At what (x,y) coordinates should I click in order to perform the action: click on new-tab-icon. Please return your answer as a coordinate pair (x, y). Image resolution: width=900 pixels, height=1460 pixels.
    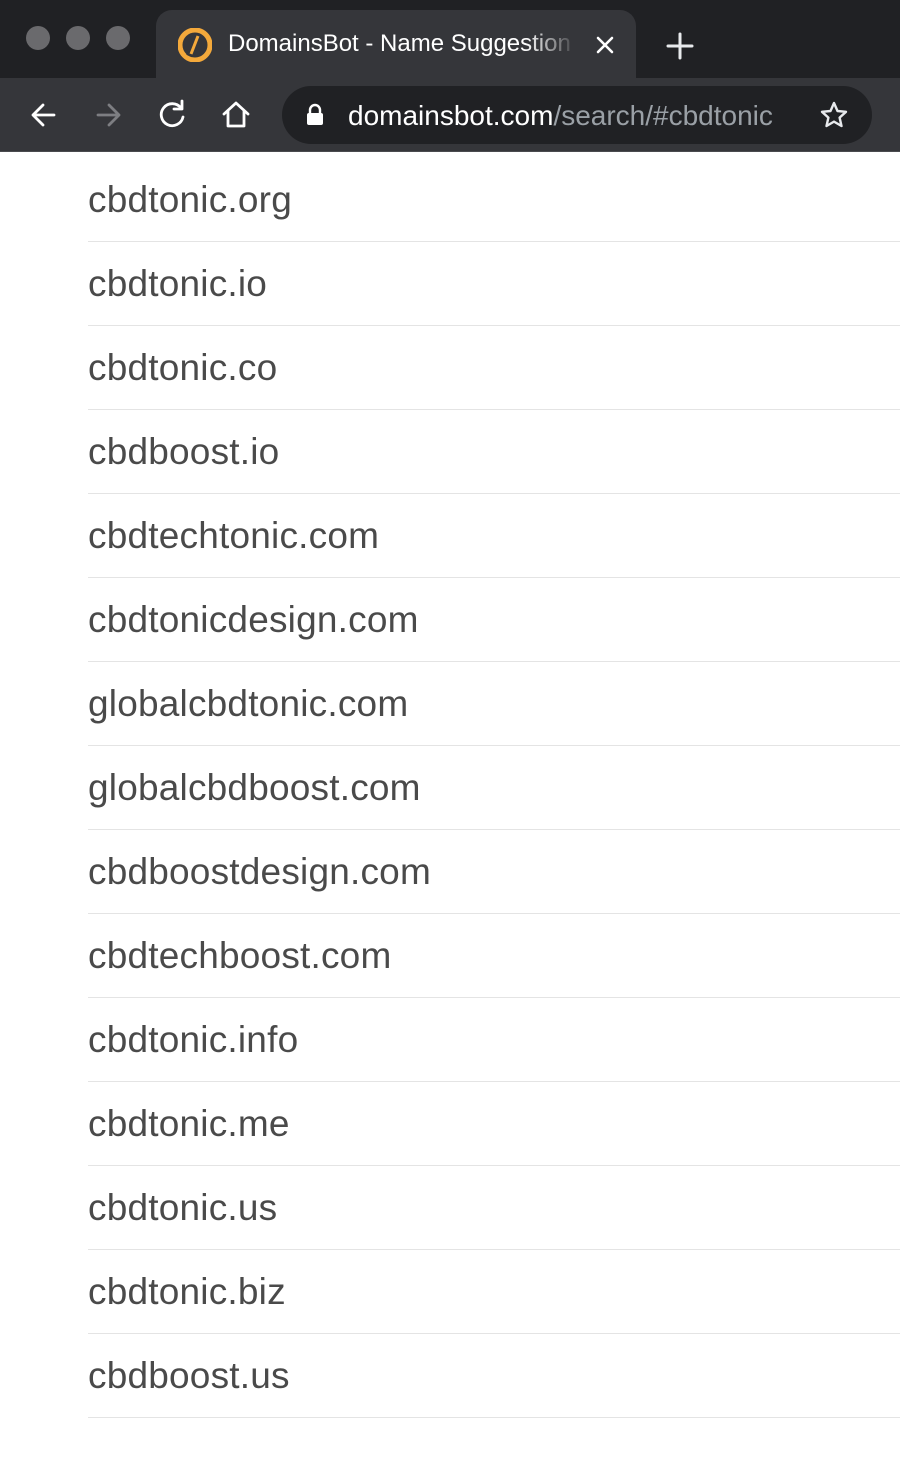
    Looking at the image, I should click on (680, 46).